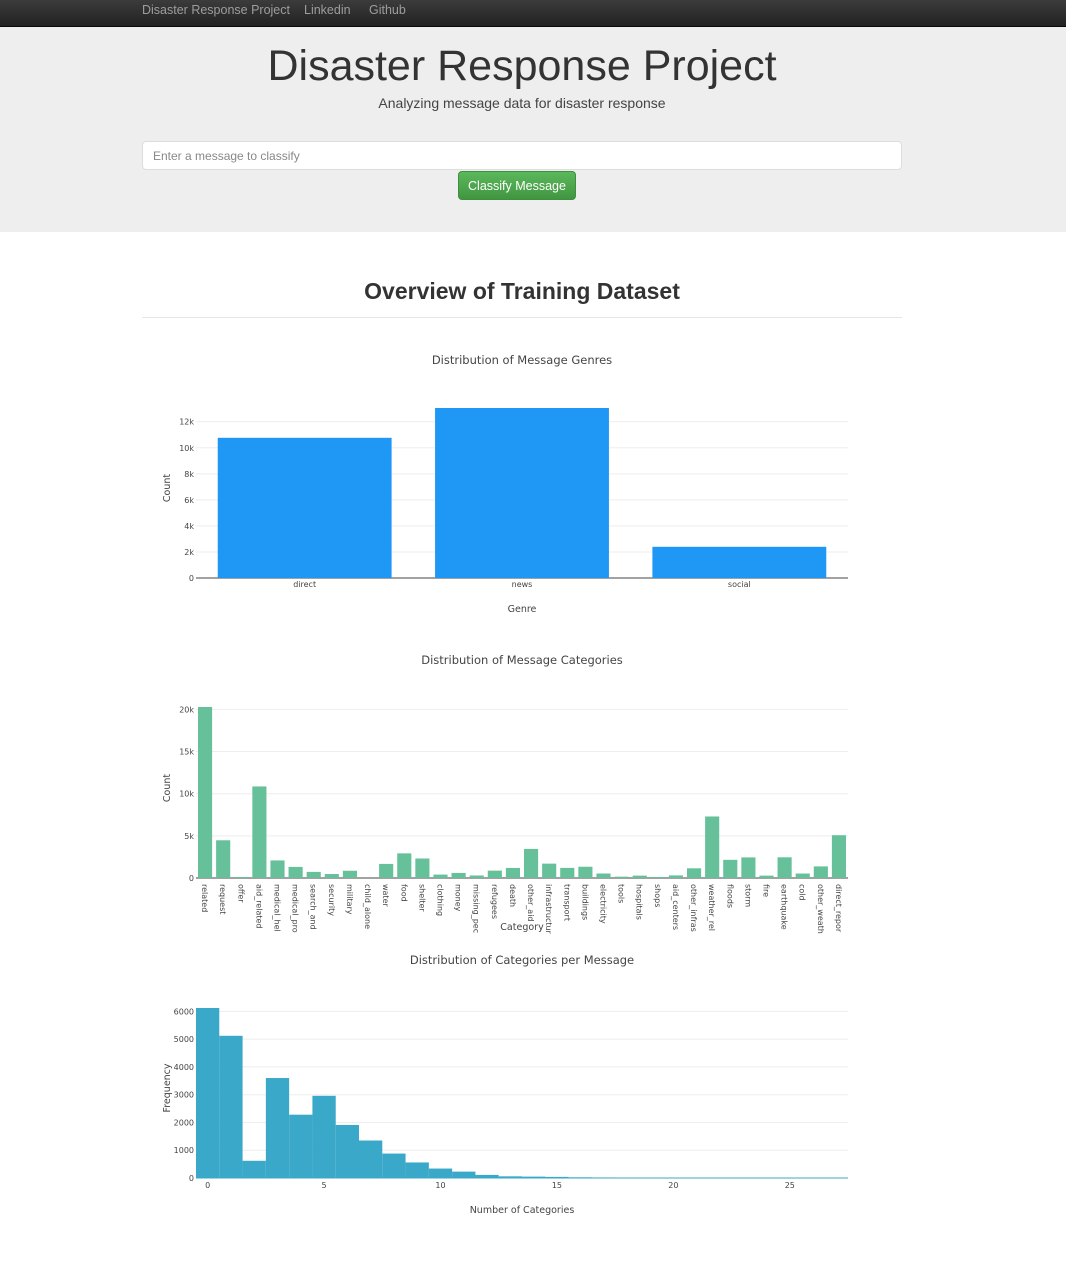 The height and width of the screenshot is (1268, 1066). I want to click on nav-link-github: Github, so click(387, 10).